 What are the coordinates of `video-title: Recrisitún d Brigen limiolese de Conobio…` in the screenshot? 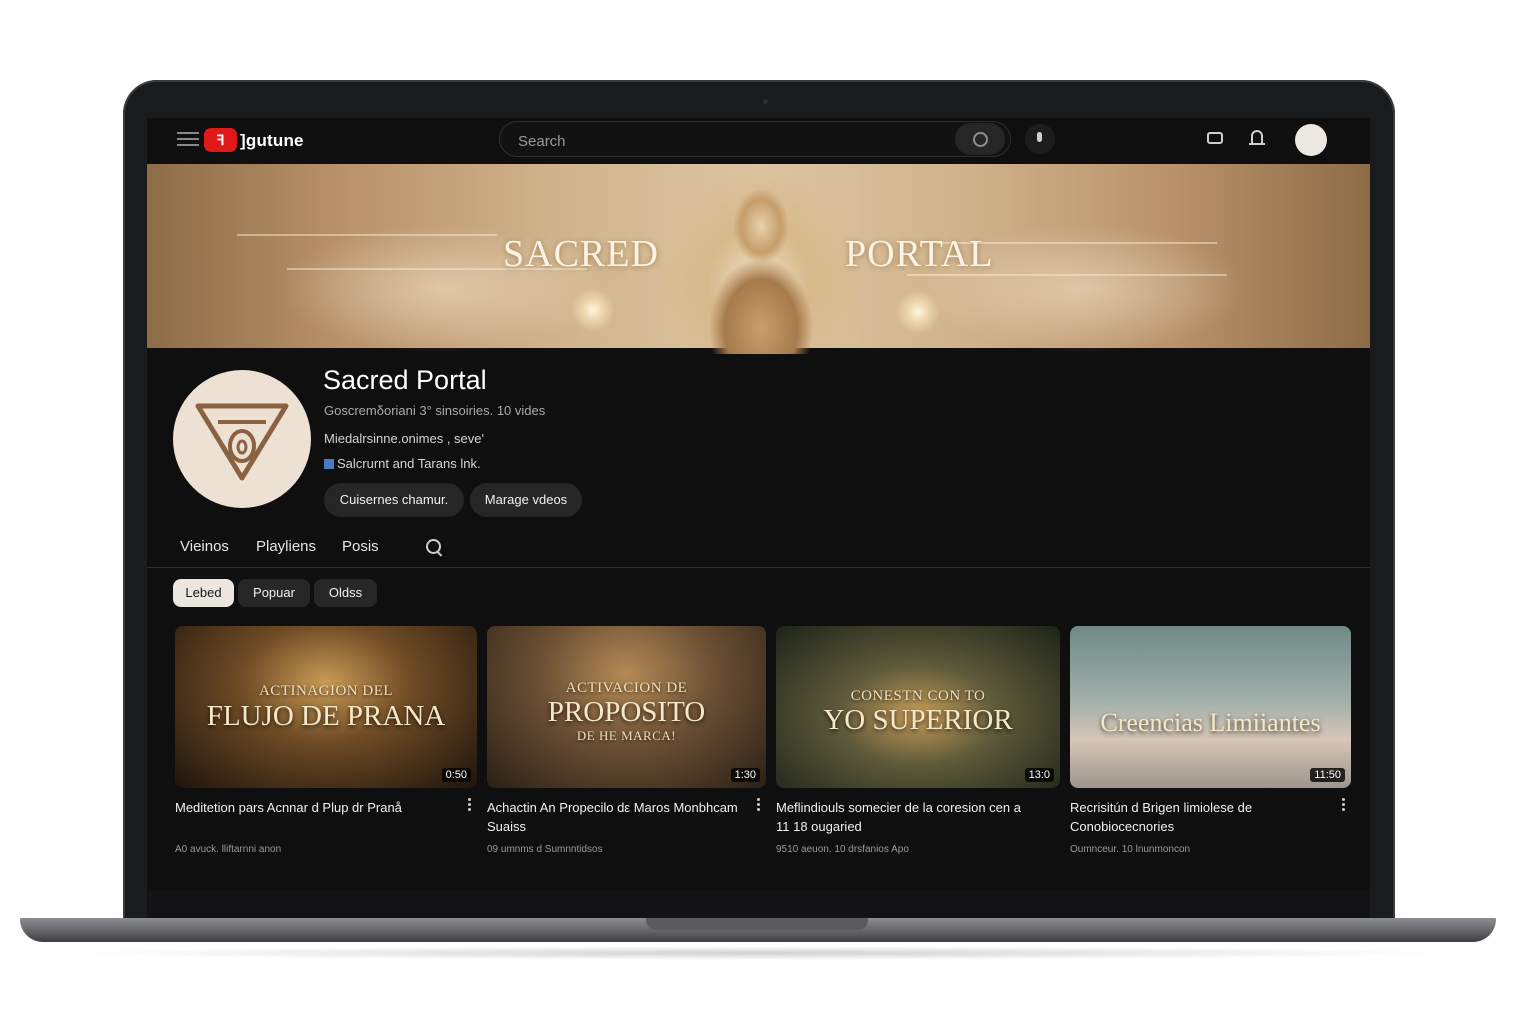 It's located at (1210, 817).